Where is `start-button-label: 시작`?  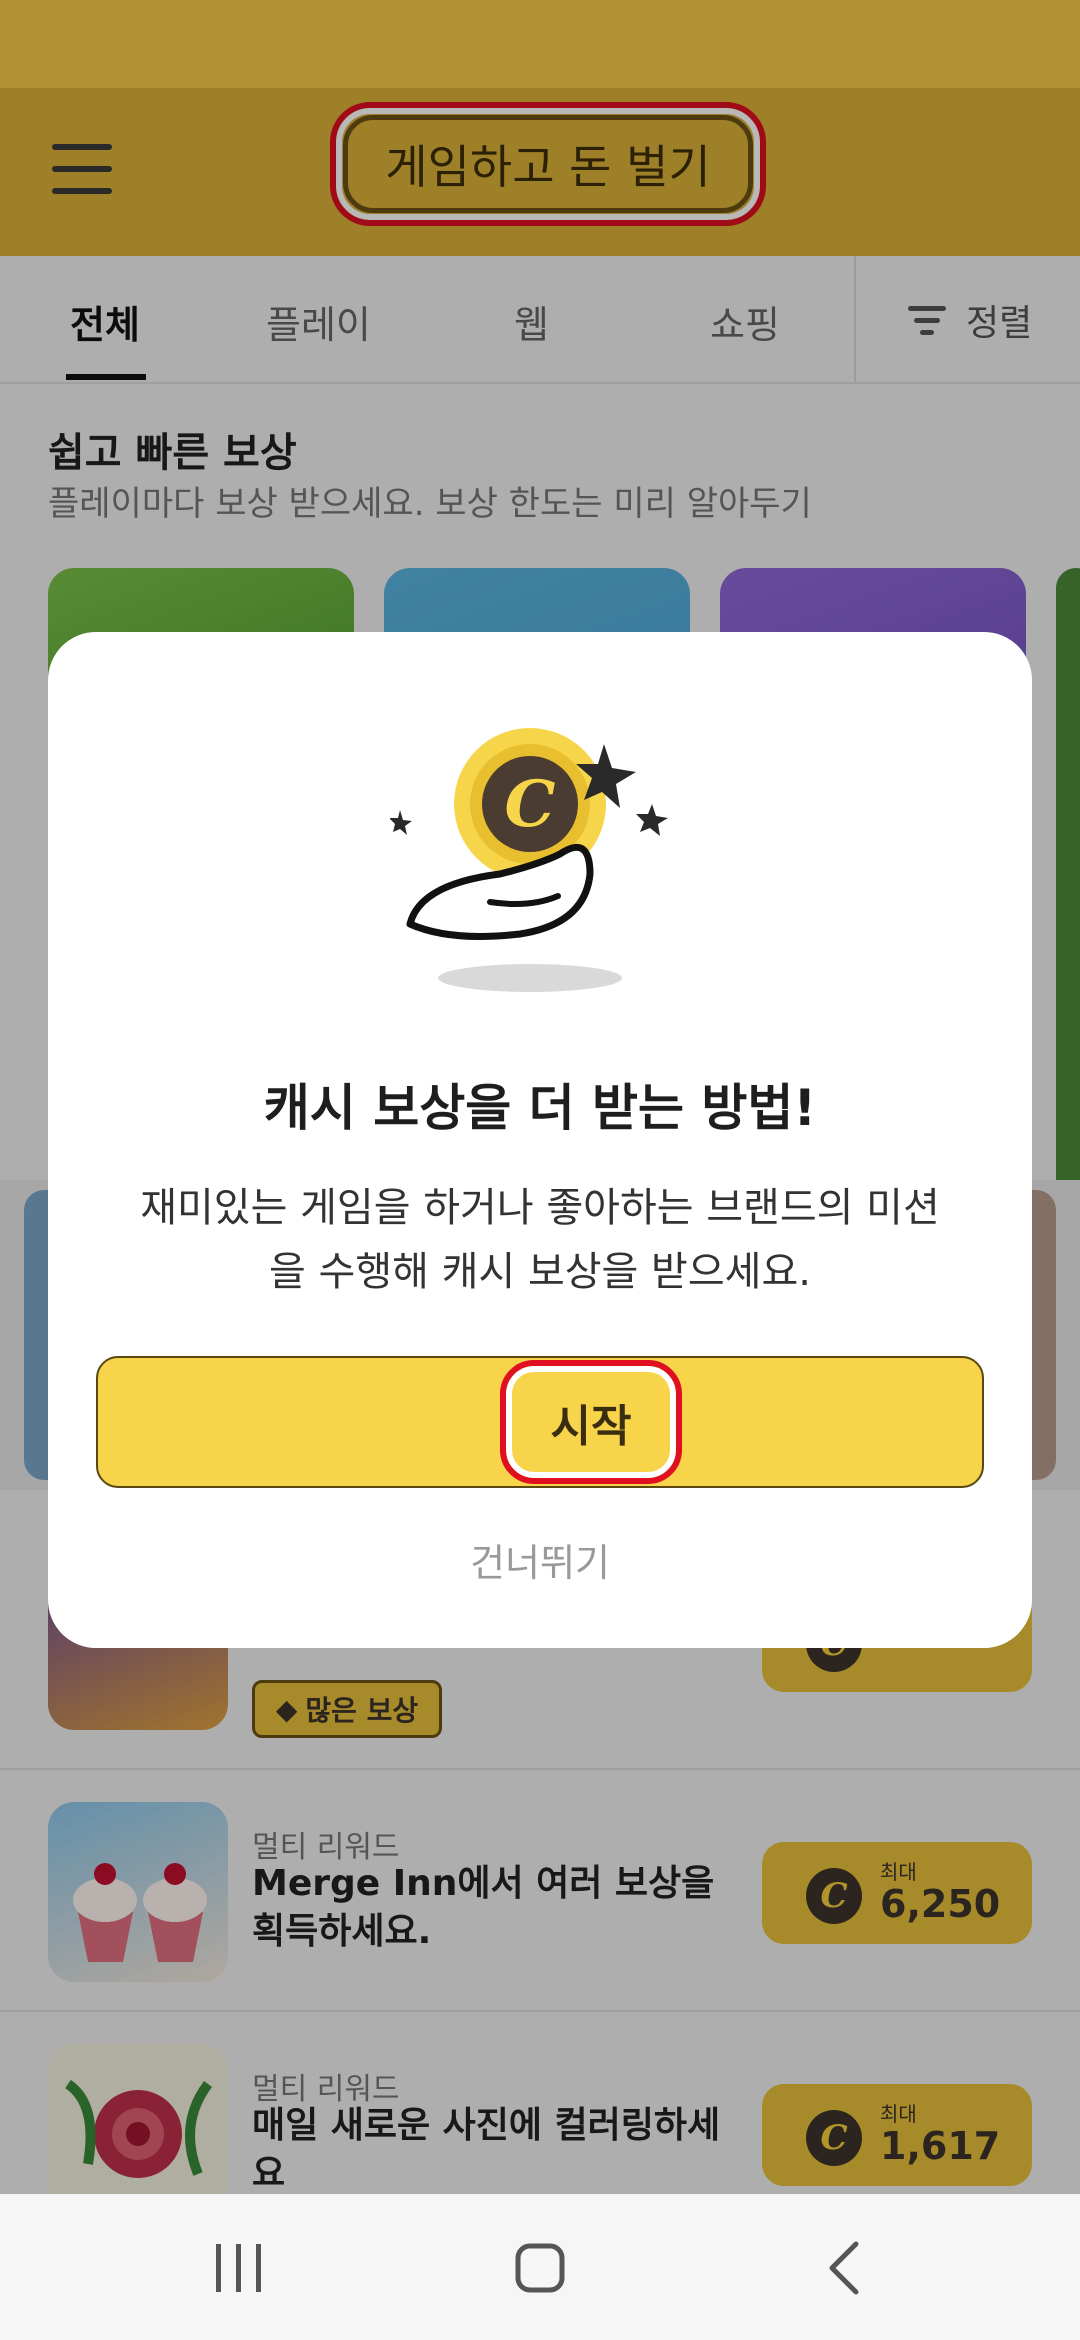 start-button-label: 시작 is located at coordinates (591, 1426).